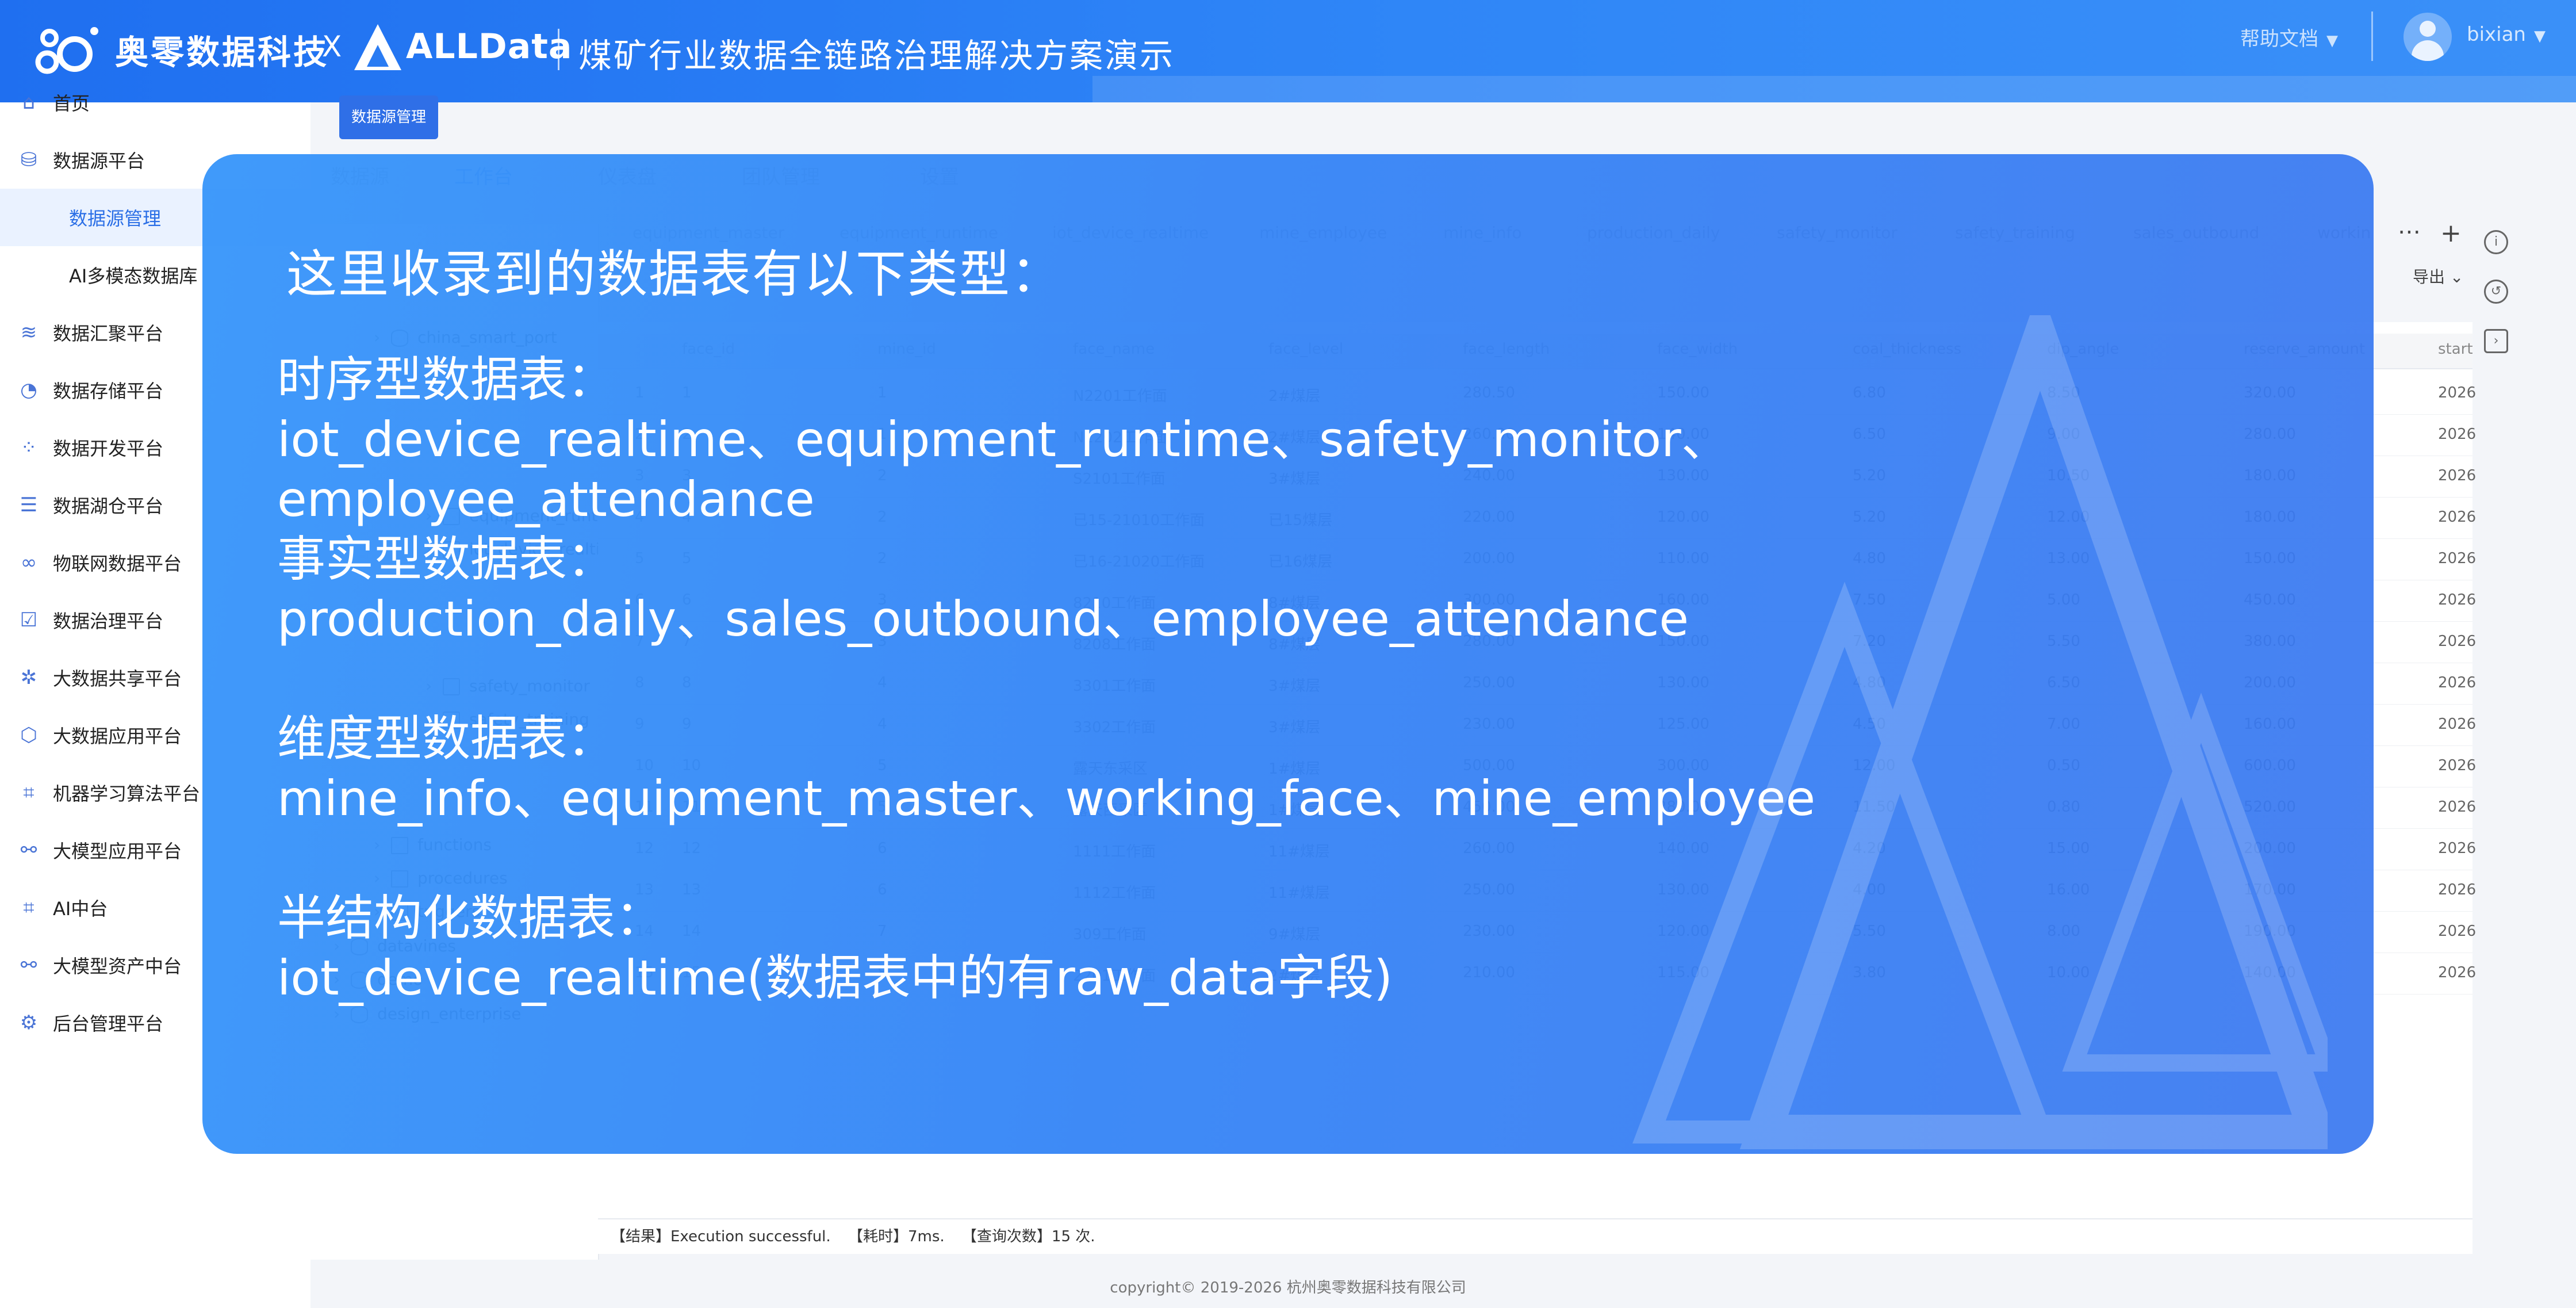 The image size is (2576, 1308). Describe the element at coordinates (546, 499) in the screenshot. I see `table-type-list: employee_attendance` at that location.